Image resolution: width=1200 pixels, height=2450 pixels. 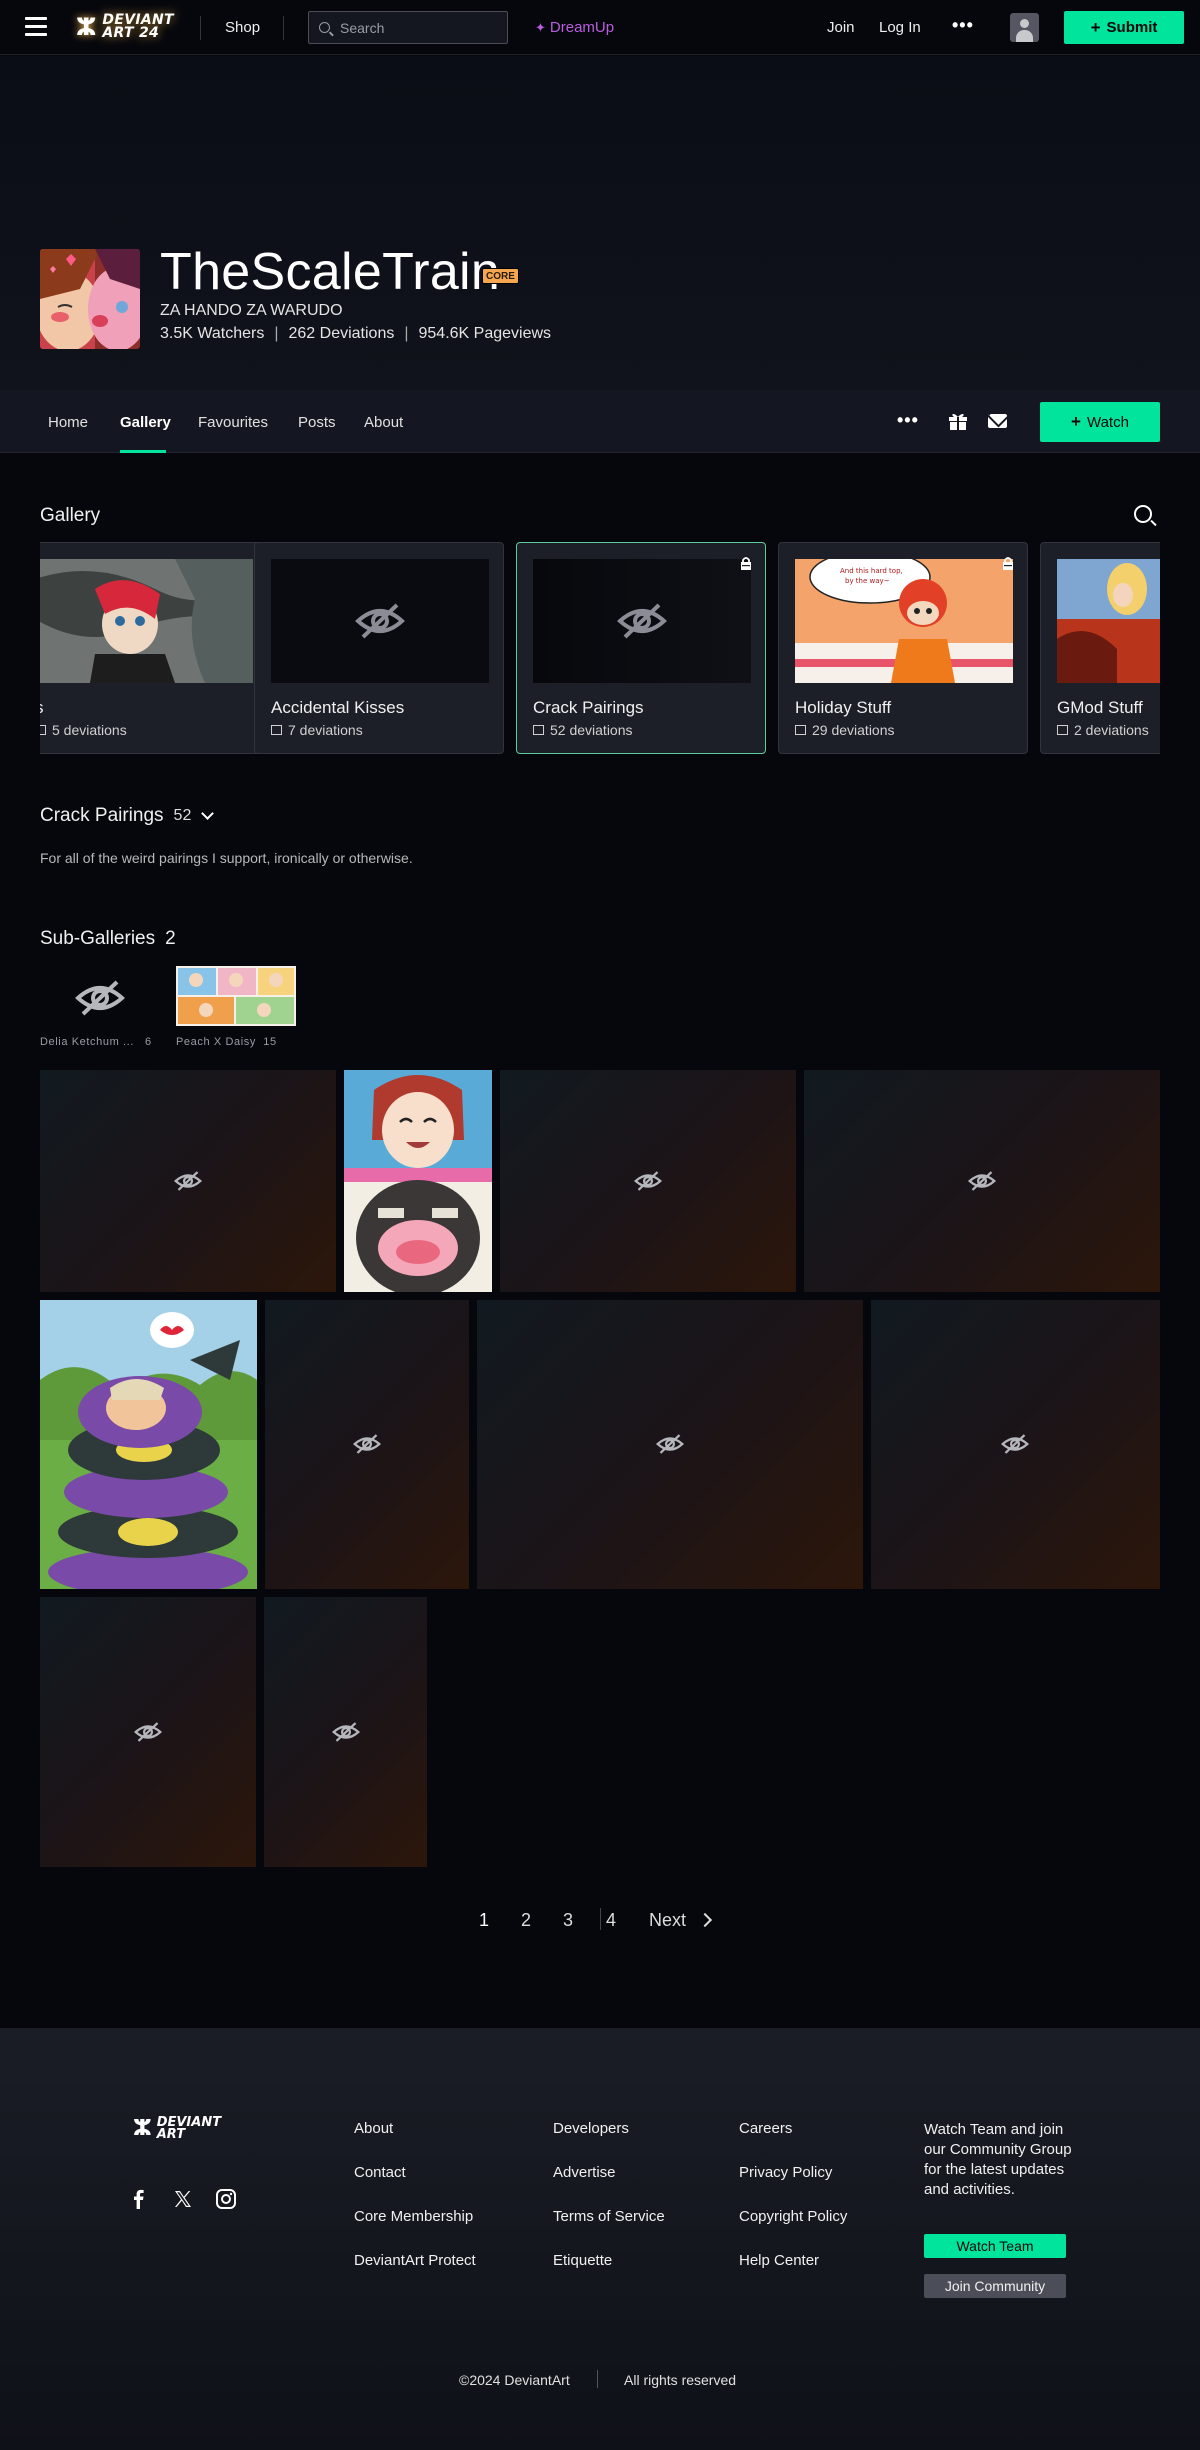 What do you see at coordinates (242, 27) in the screenshot?
I see `shop-link: Shop` at bounding box center [242, 27].